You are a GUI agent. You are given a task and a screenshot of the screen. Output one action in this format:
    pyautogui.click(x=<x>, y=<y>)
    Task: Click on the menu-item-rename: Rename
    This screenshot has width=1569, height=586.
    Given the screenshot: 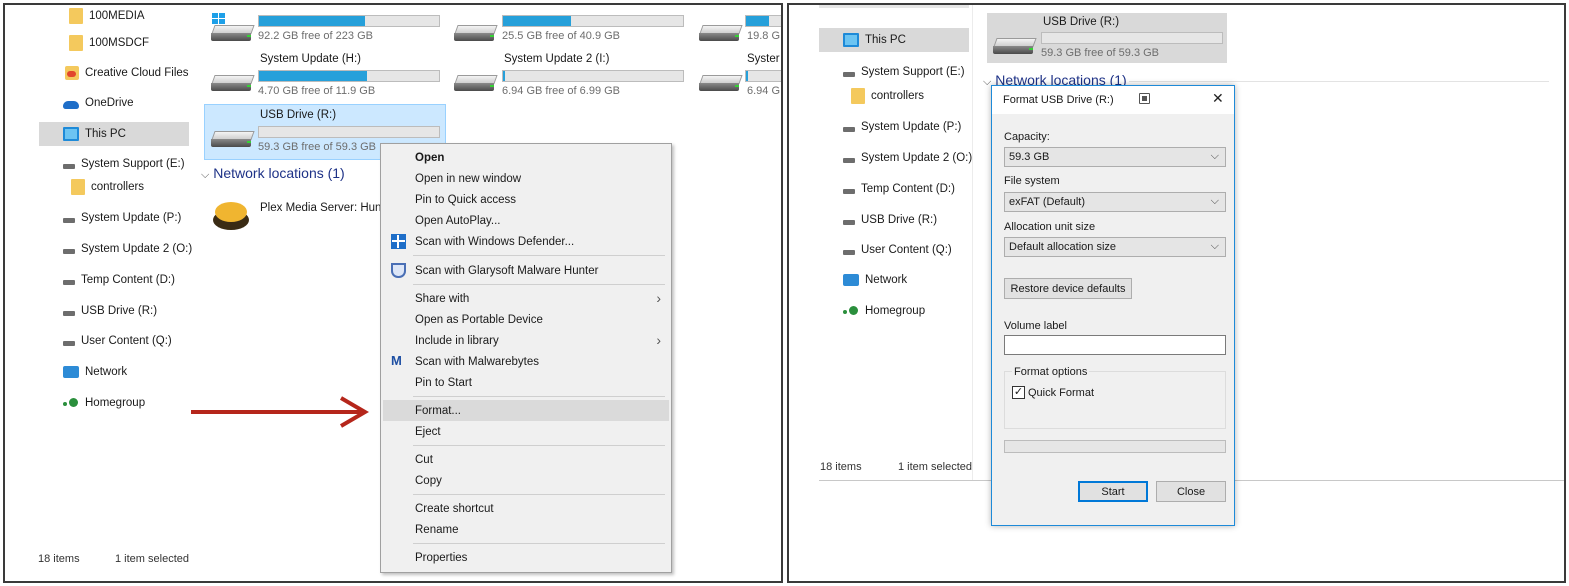 What is the action you would take?
    pyautogui.click(x=526, y=529)
    